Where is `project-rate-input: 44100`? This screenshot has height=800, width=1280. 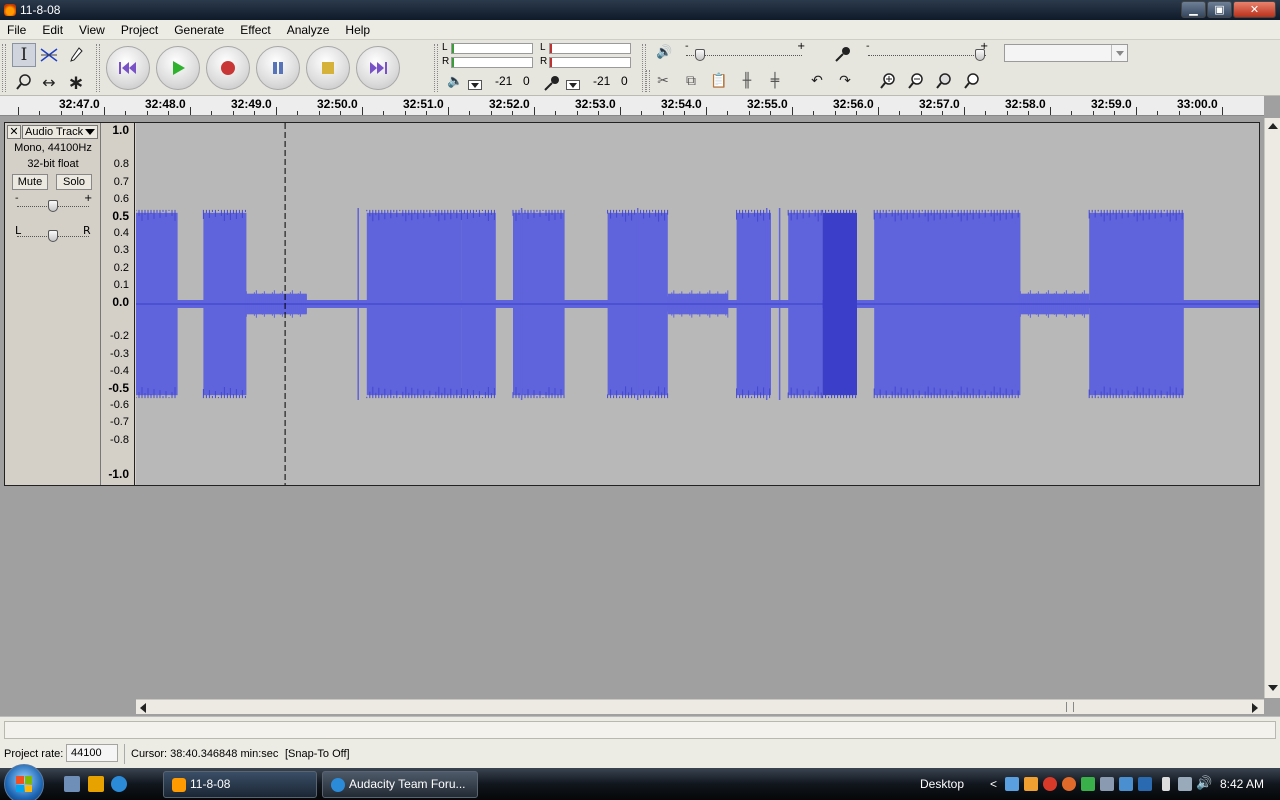
project-rate-input: 44100 is located at coordinates (92, 753).